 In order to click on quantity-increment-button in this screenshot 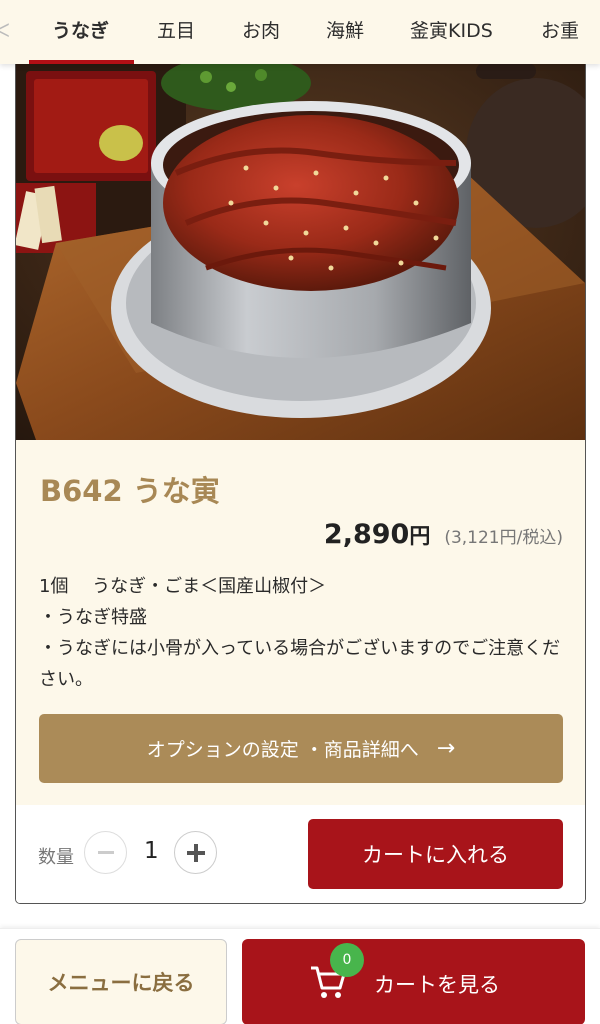, I will do `click(195, 852)`.